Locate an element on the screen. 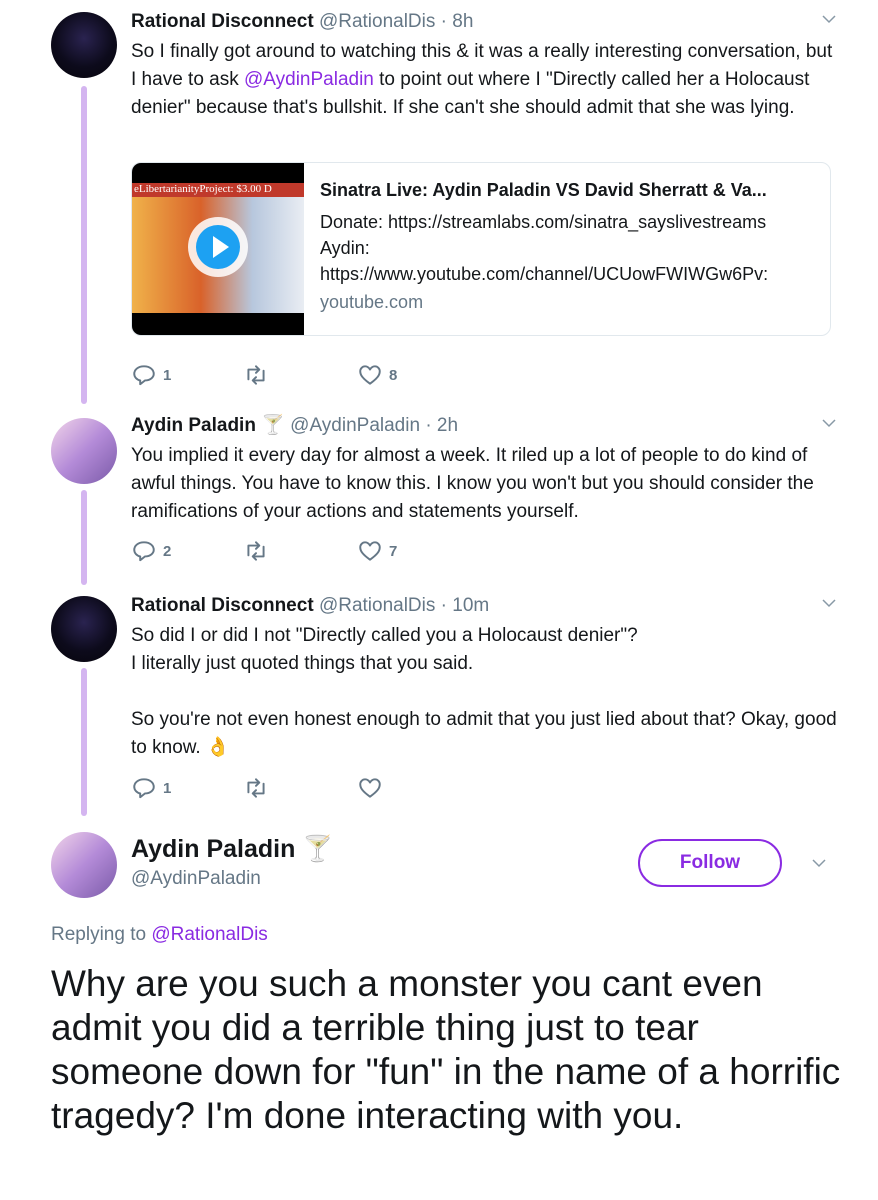 This screenshot has height=1200, width=878. tweet-time: · 10m is located at coordinates (465, 605).